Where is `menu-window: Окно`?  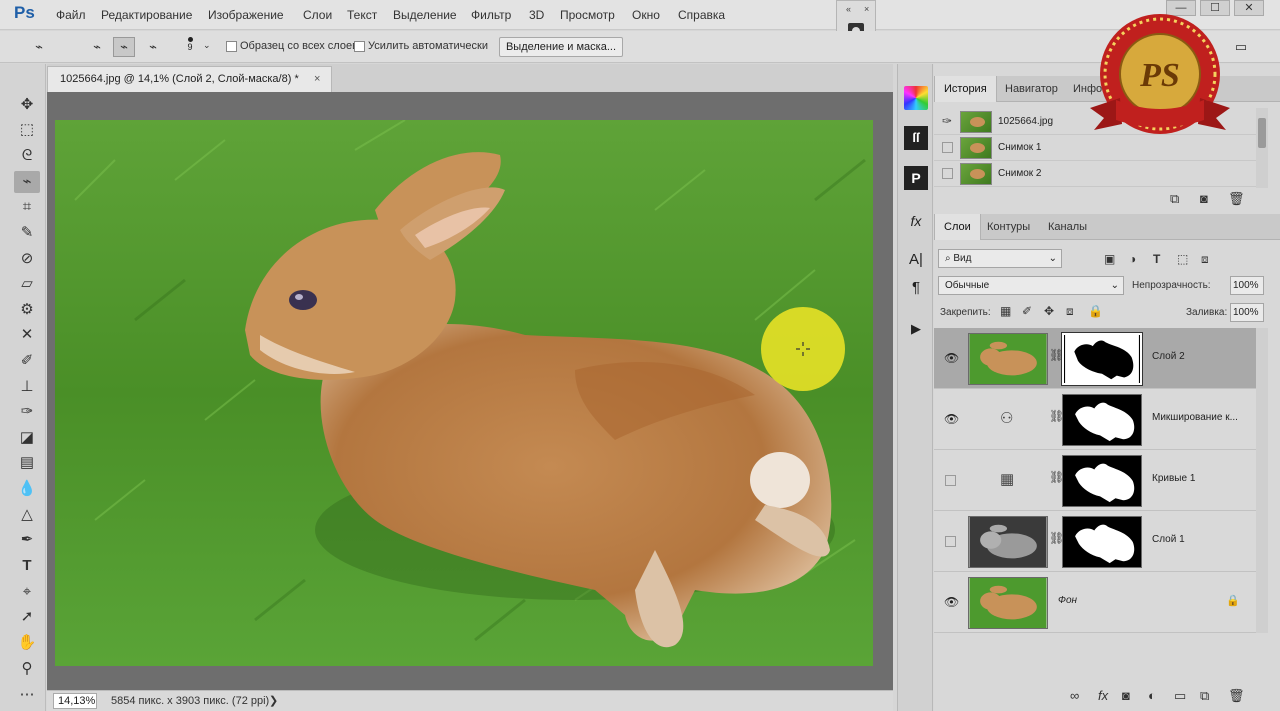 menu-window: Окно is located at coordinates (646, 15).